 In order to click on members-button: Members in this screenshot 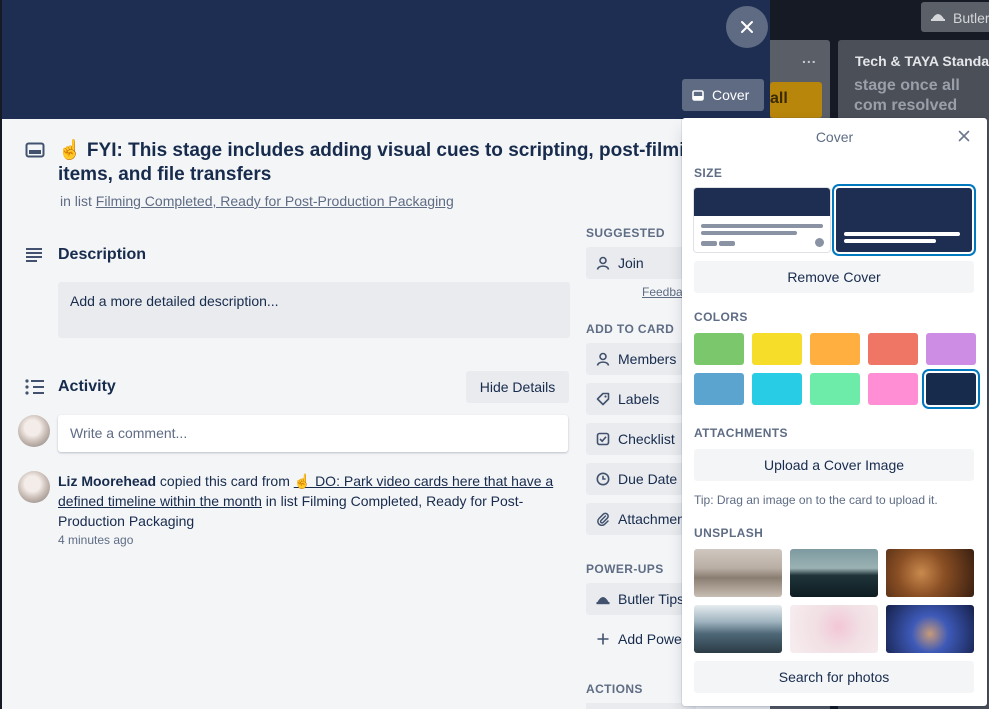, I will do `click(641, 359)`.